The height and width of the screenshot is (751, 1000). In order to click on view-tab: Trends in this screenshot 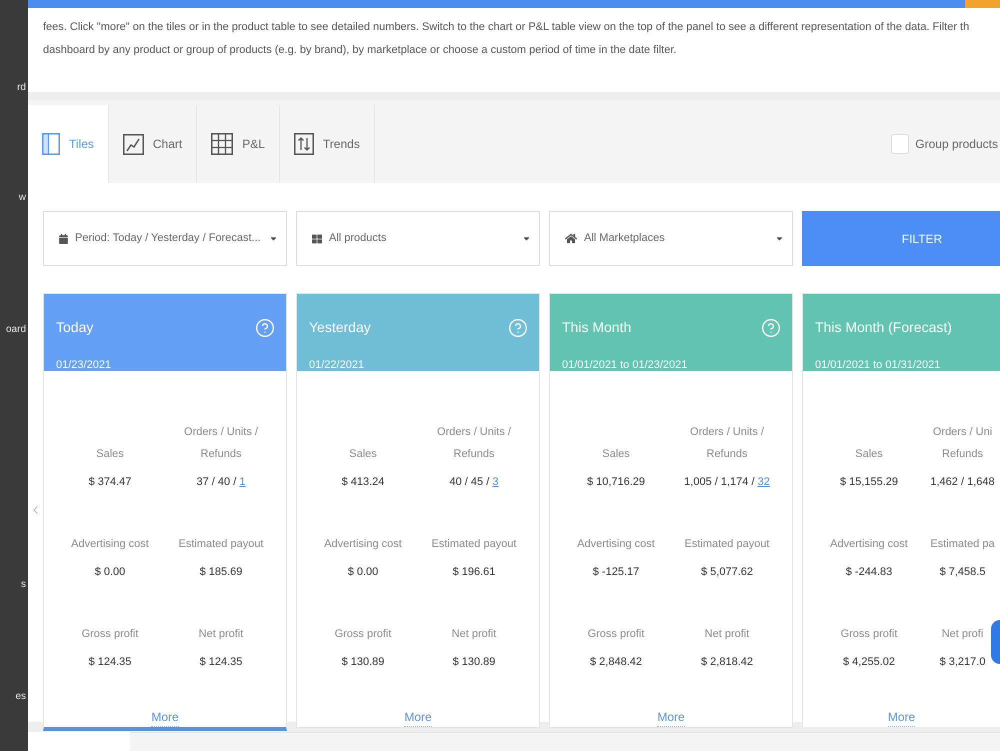, I will do `click(327, 144)`.